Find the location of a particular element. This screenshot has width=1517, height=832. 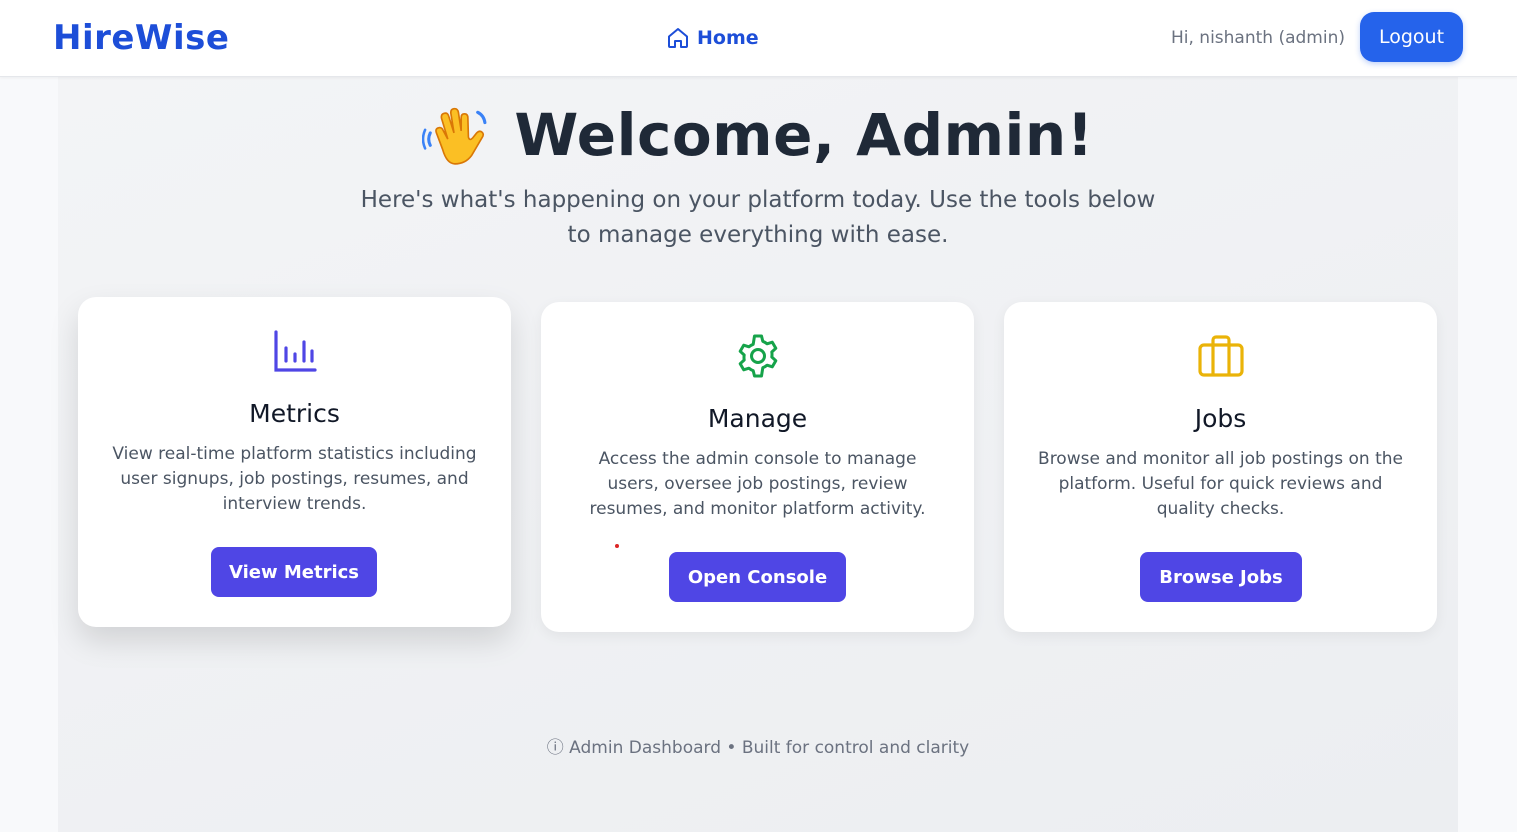

cursor-dot is located at coordinates (617, 546).